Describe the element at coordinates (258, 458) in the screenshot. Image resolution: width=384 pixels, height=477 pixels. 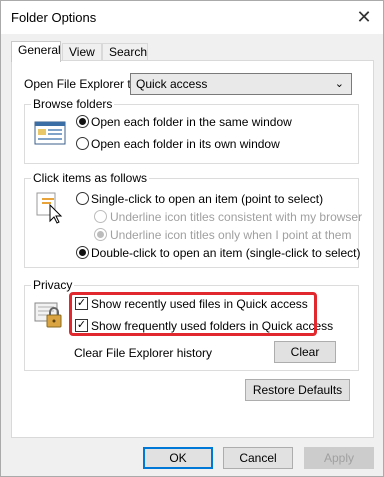
I see `cancel-button: Cancel` at that location.